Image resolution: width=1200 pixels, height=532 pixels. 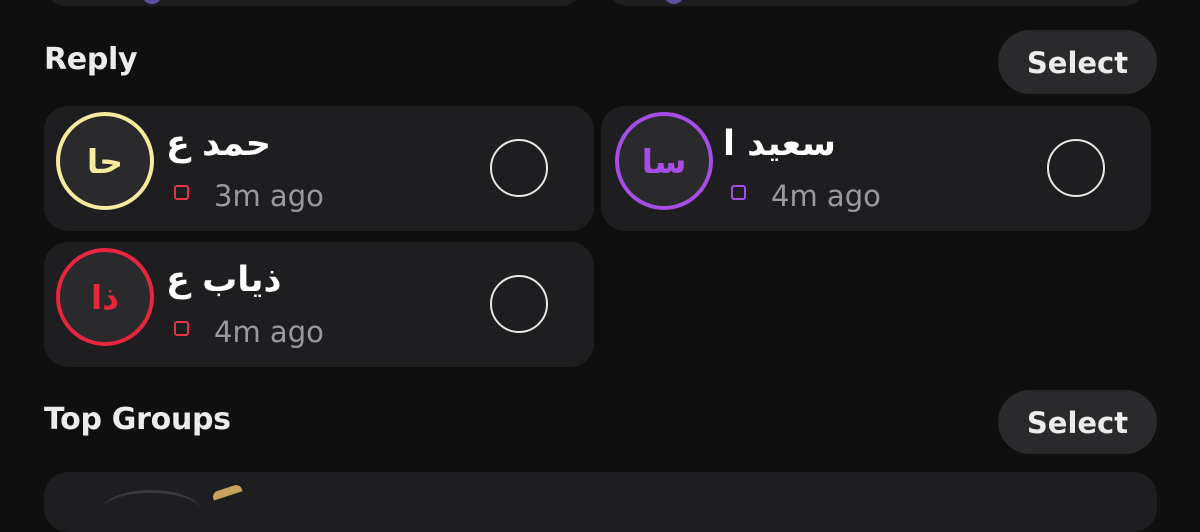 I want to click on reply-friend-card: حا حمد ع 3m ago, so click(x=319, y=168).